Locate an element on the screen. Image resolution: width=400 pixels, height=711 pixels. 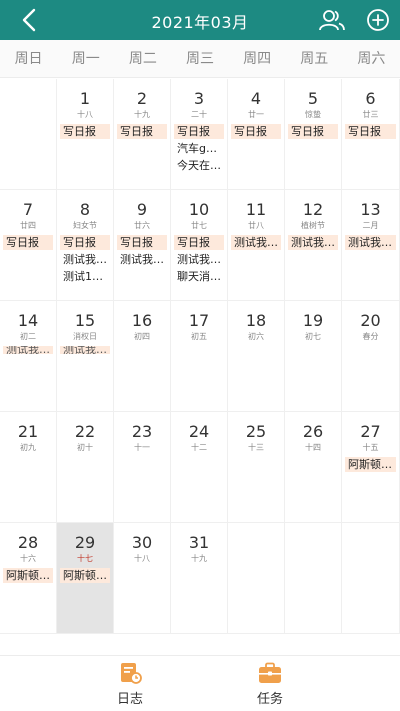
day-cell: 5 惊蛰 写日报 is located at coordinates (313, 134).